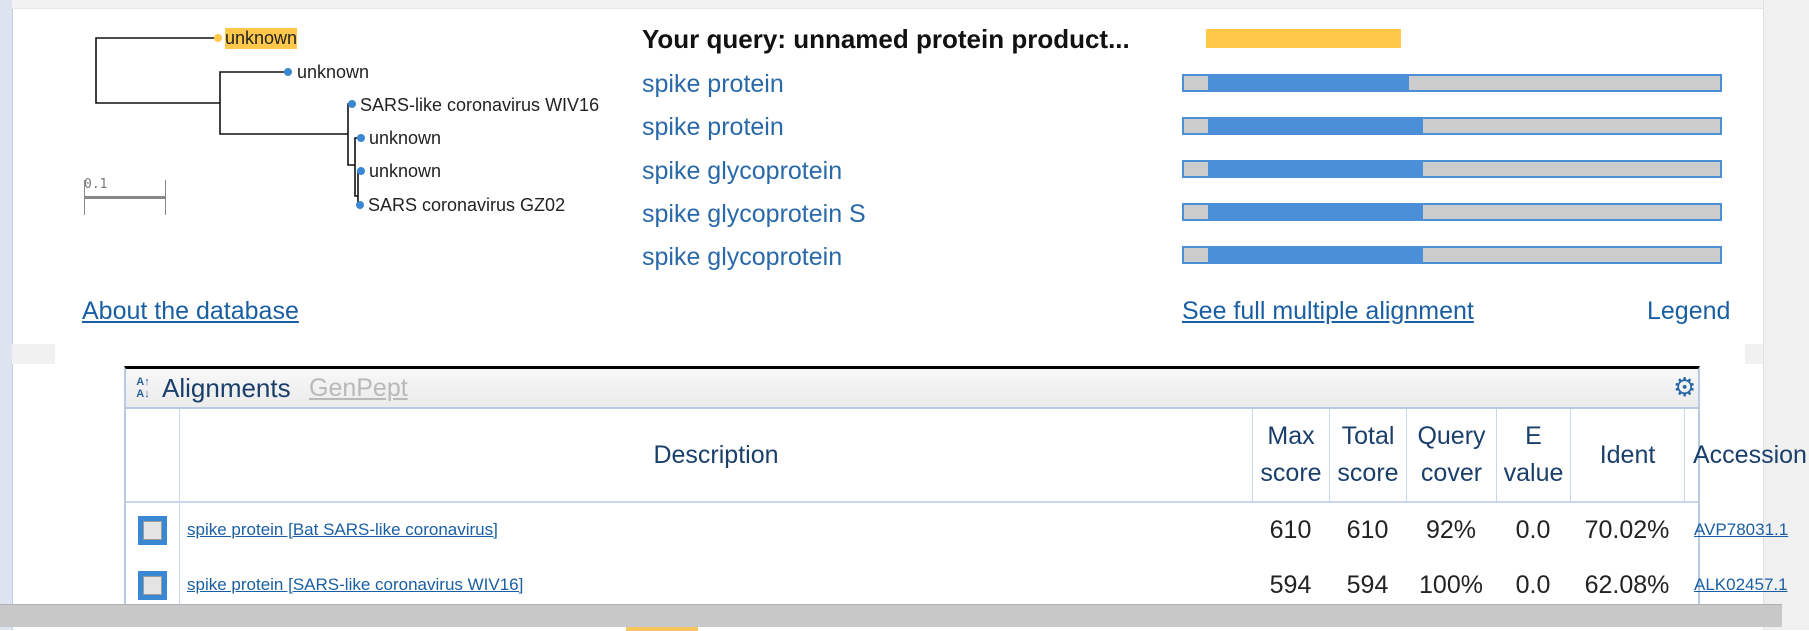  Describe the element at coordinates (1684, 387) in the screenshot. I see `gear-icon: ⚙` at that location.